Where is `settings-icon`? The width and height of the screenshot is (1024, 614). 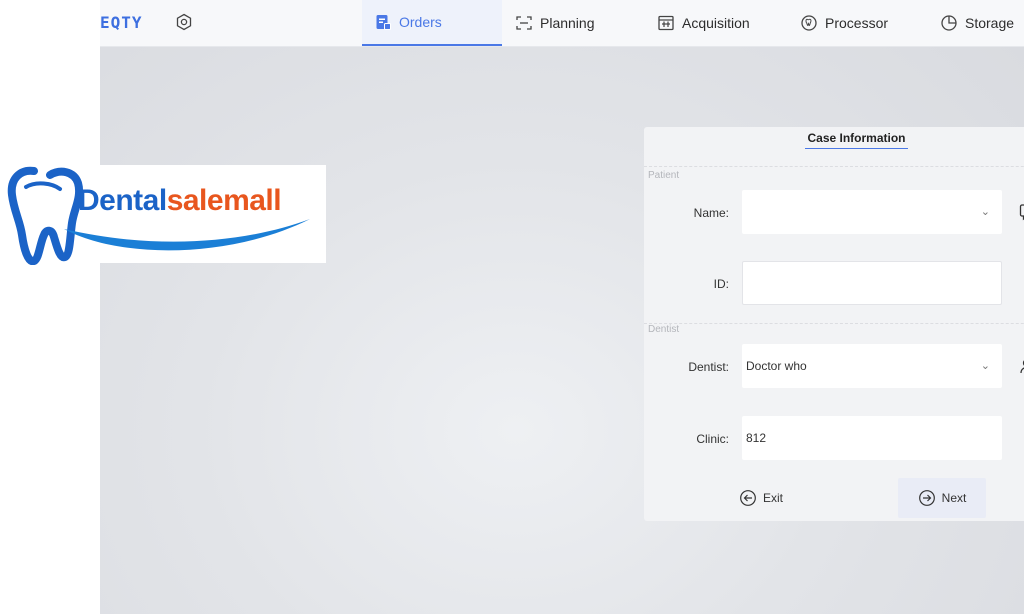 settings-icon is located at coordinates (184, 22).